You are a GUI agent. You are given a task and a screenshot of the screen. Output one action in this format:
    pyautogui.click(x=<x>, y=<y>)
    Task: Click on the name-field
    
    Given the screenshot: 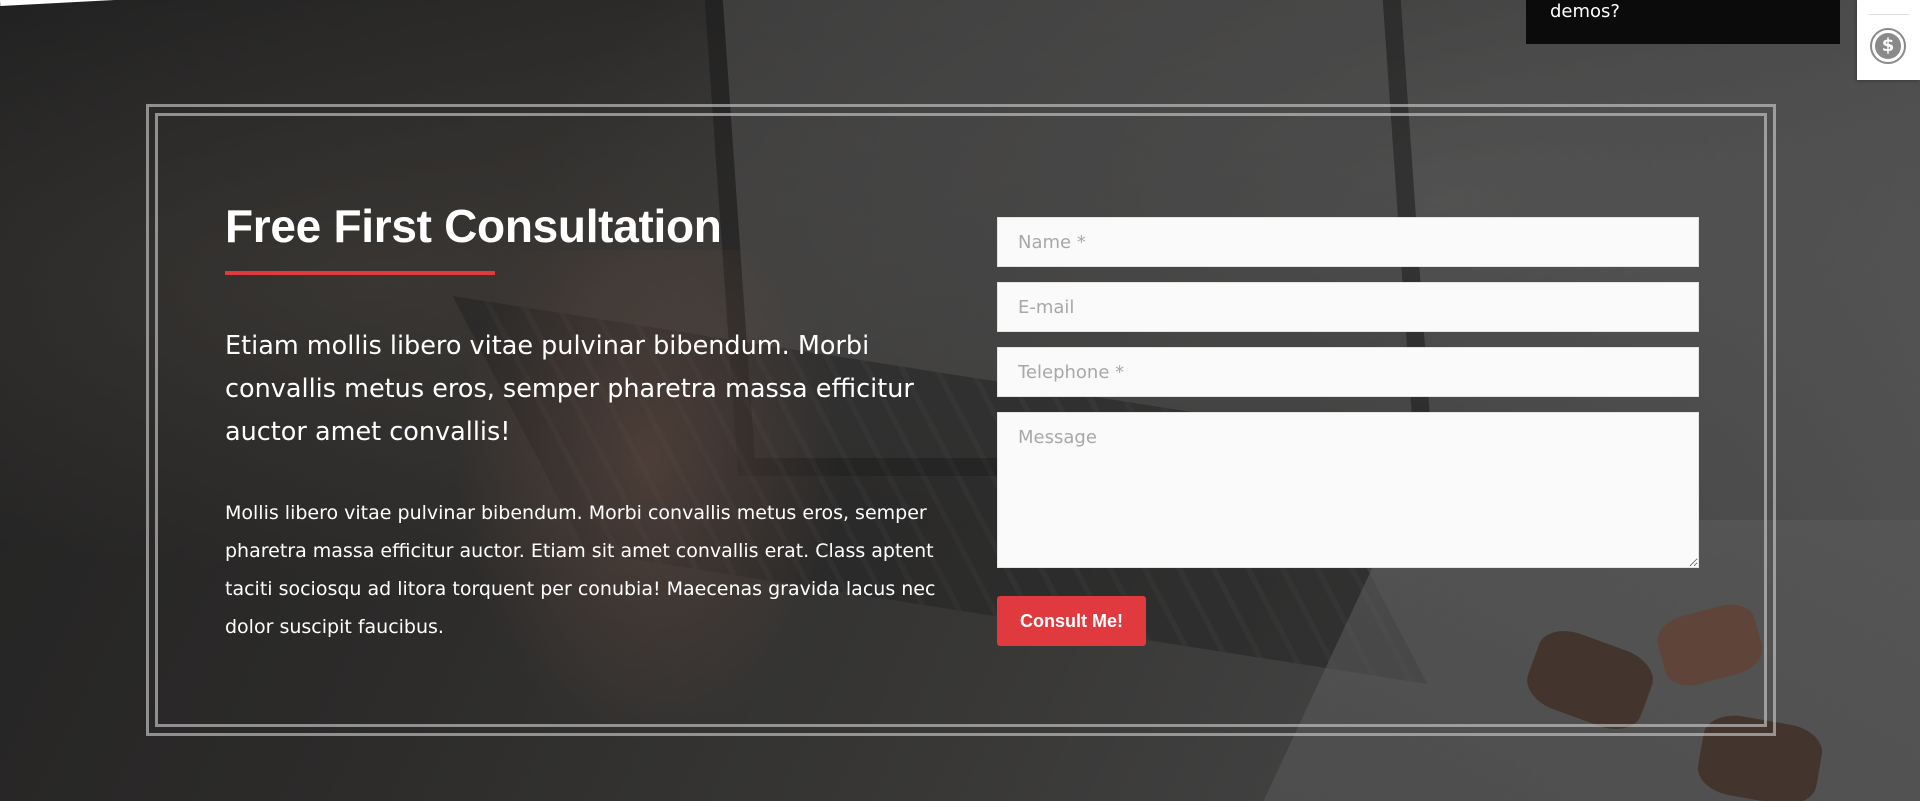 What is the action you would take?
    pyautogui.click(x=1348, y=242)
    